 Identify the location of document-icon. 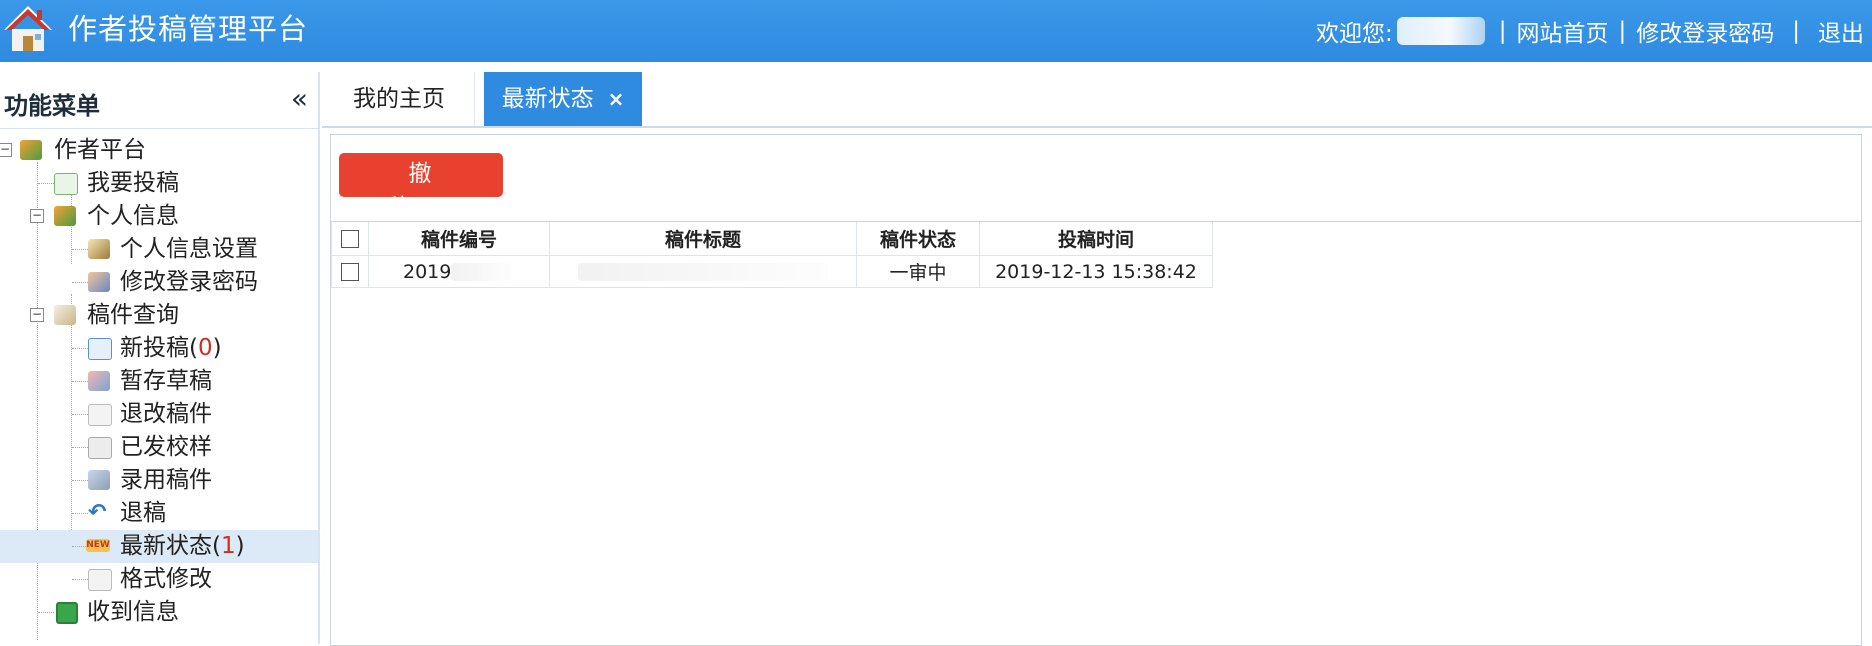
(100, 349).